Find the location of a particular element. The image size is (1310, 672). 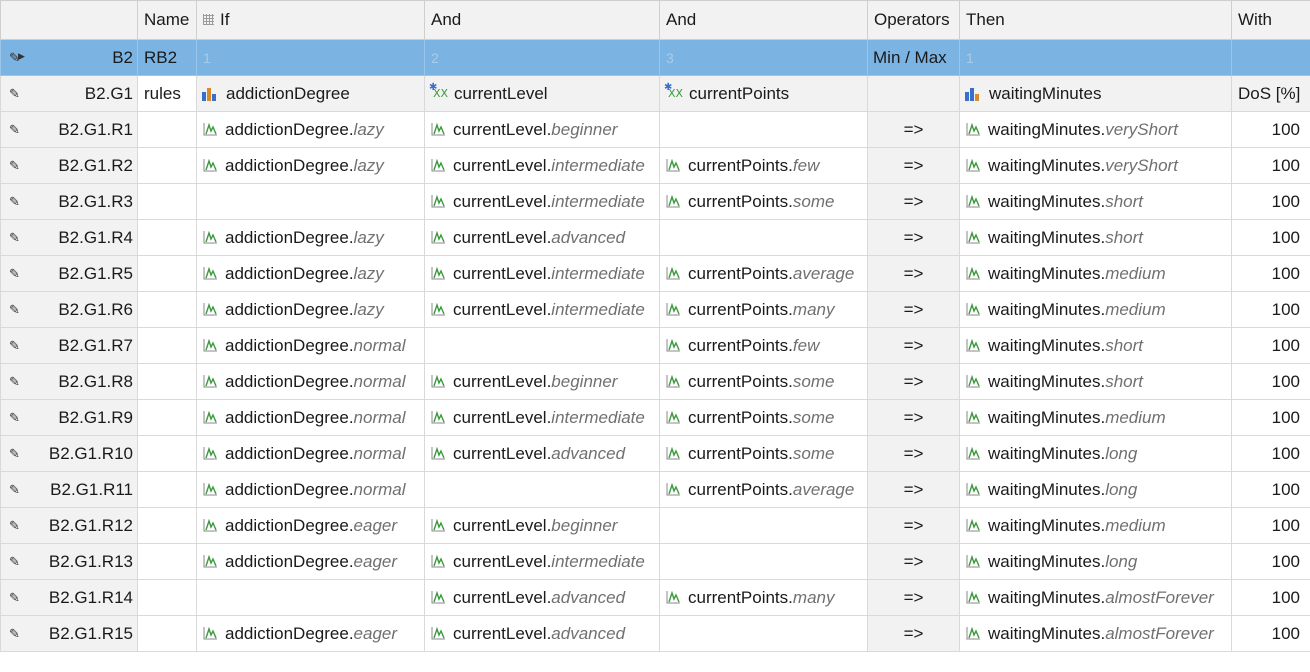

group-if-cell: addictionDegree is located at coordinates (310, 93).